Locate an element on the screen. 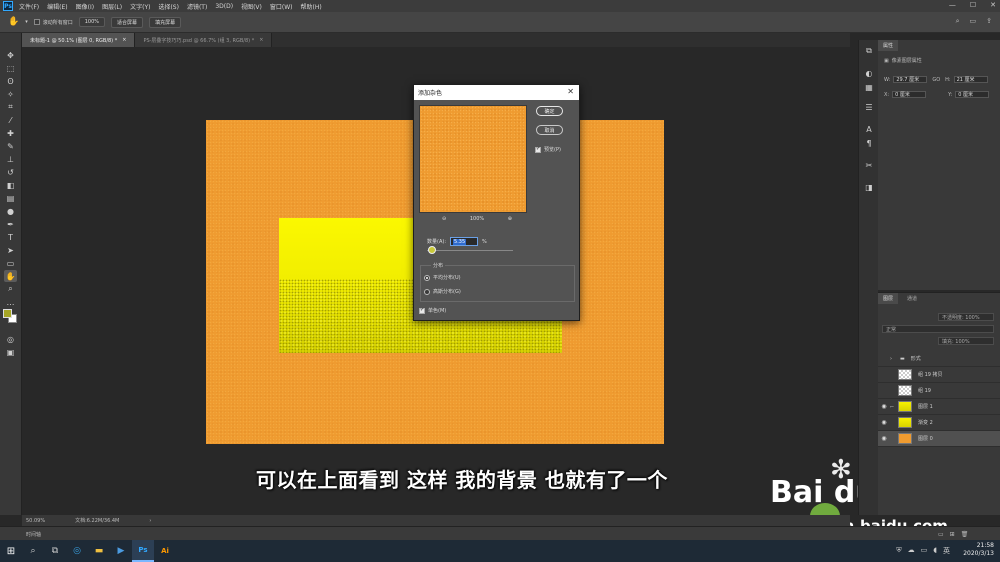 This screenshot has width=1000, height=562. maximize-icon: ☐ is located at coordinates (973, 5).